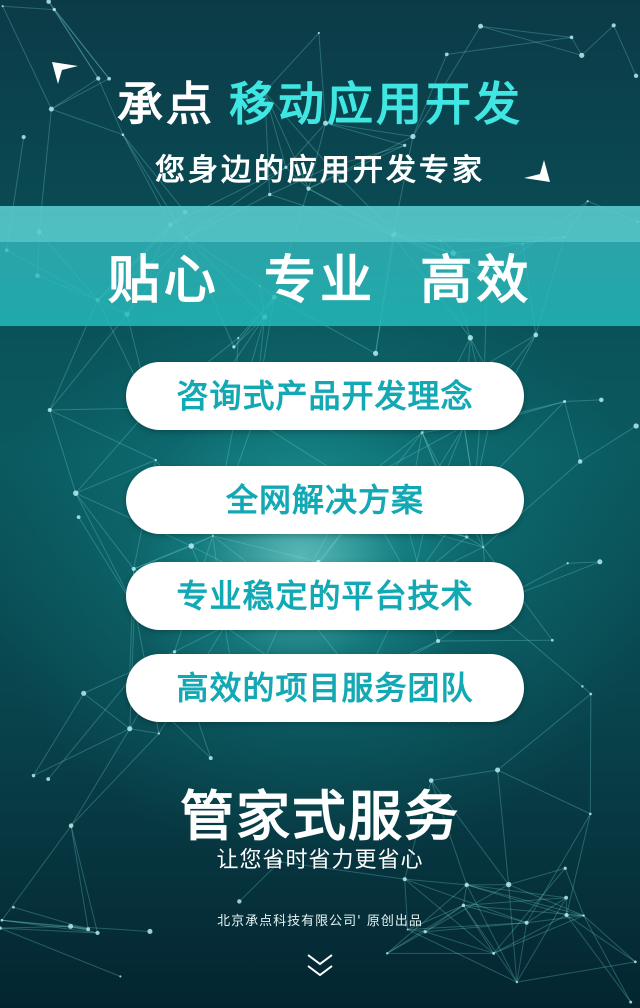  I want to click on feature-pill: 咨询式产品开发理念, so click(325, 396).